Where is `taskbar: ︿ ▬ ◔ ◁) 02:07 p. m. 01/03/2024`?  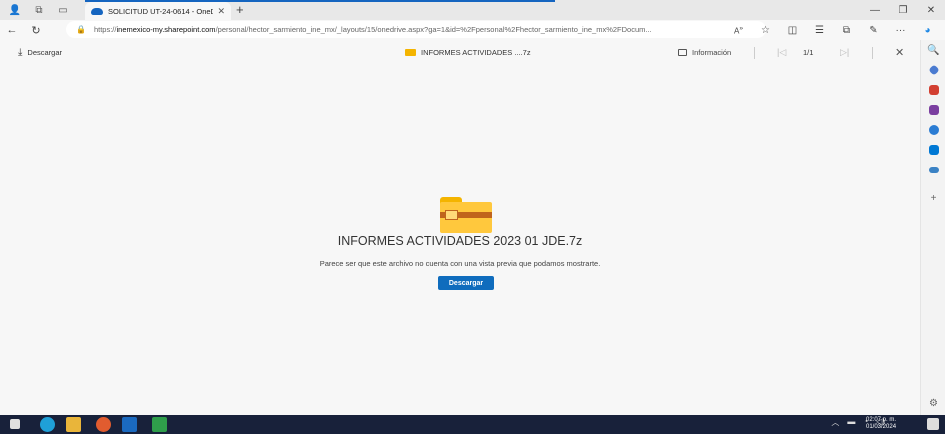 taskbar: ︿ ▬ ◔ ◁) 02:07 p. m. 01/03/2024 is located at coordinates (472, 424).